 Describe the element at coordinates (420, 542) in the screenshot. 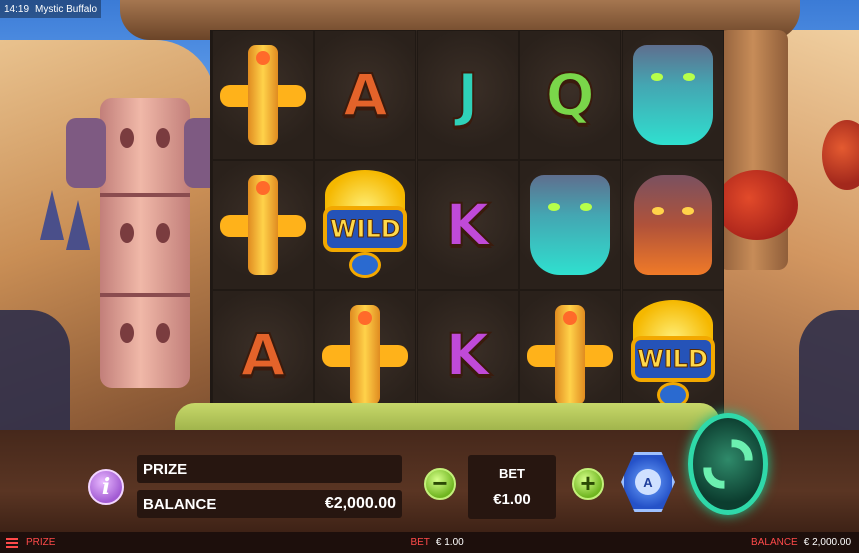

I see `bottom-bet-label: BET` at that location.